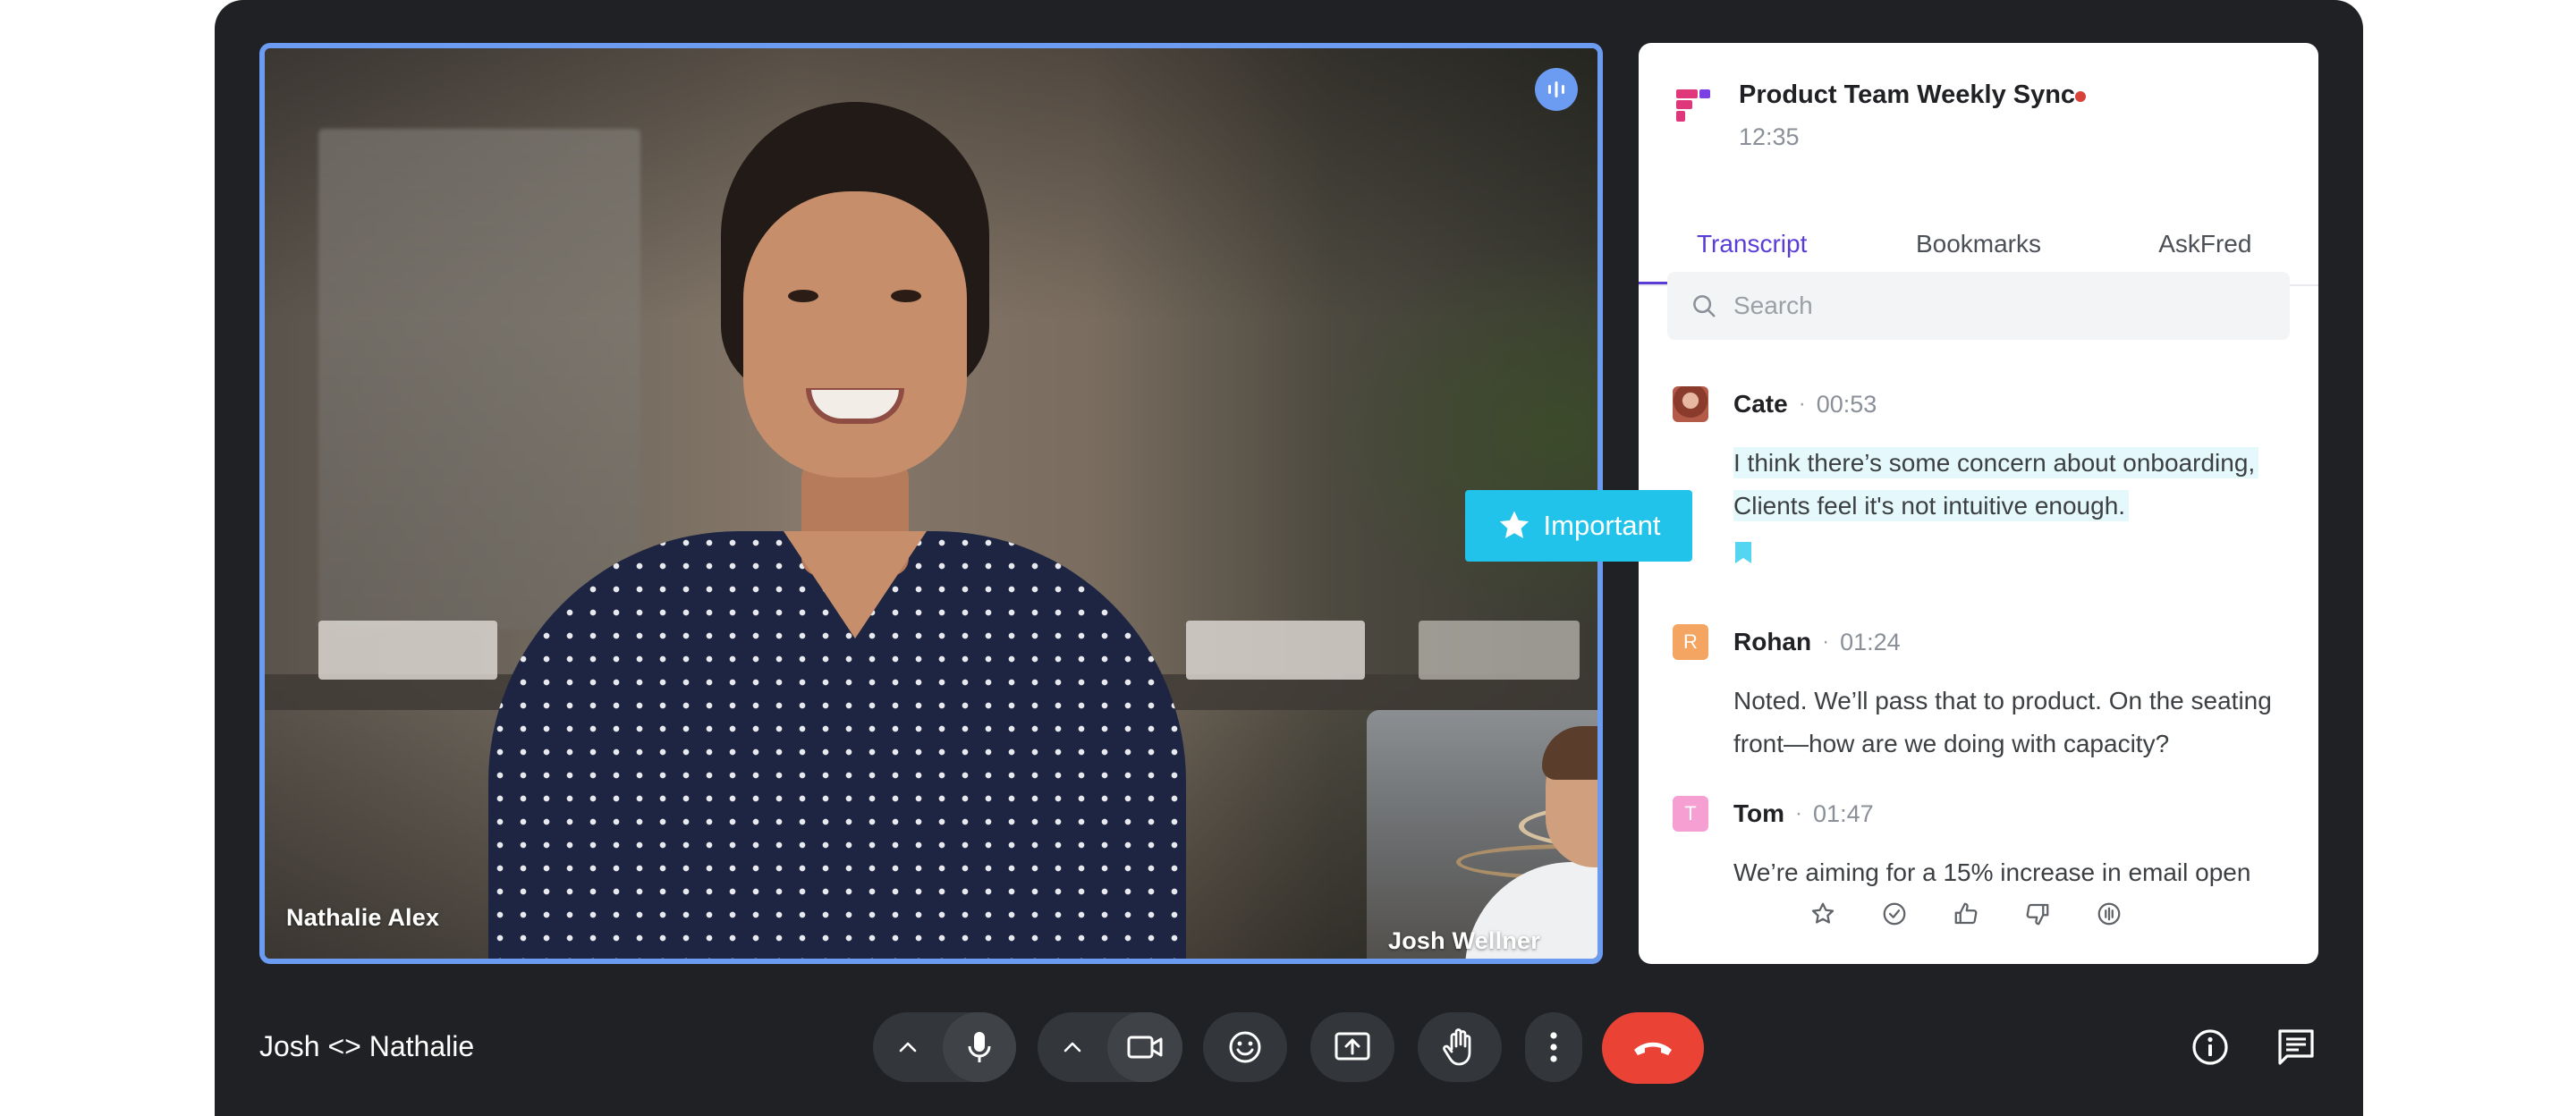  I want to click on bookmark-icon, so click(2011, 555).